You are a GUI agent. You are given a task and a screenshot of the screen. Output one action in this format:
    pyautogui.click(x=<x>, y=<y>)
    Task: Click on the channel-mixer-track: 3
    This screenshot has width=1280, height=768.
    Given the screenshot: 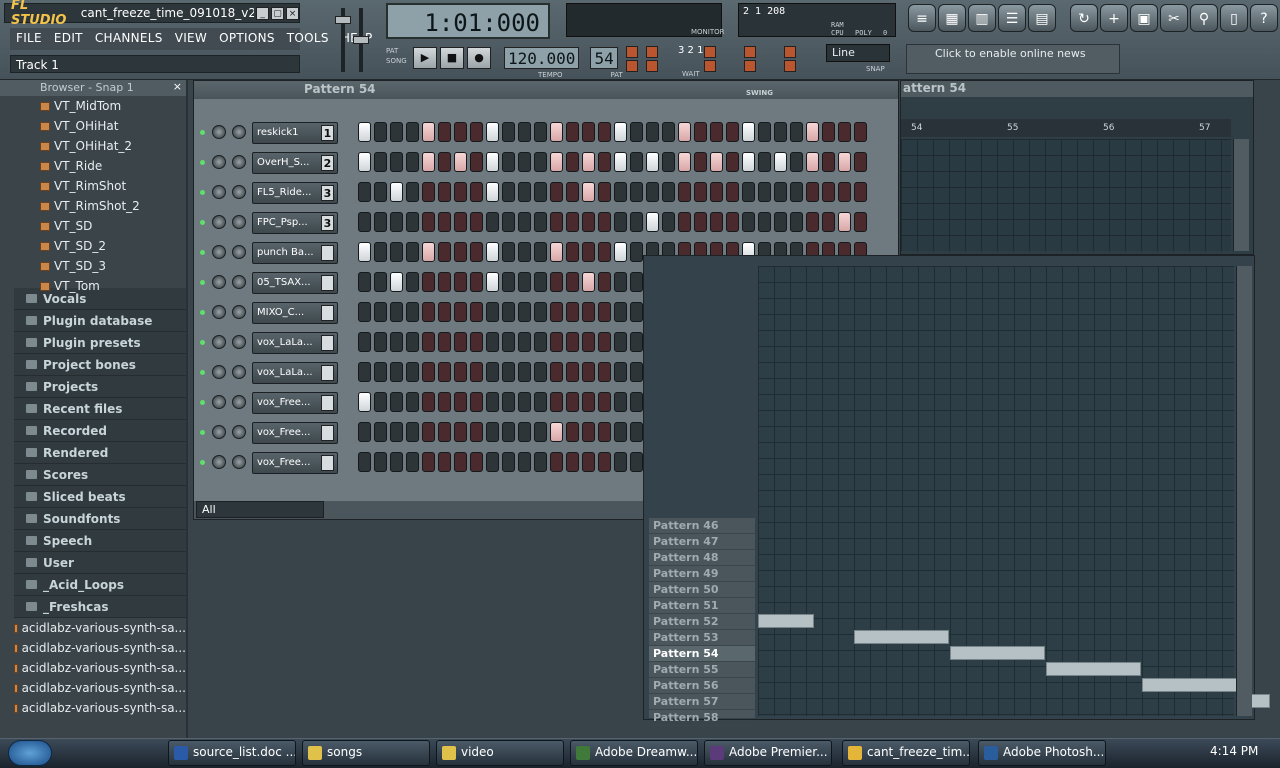 What is the action you would take?
    pyautogui.click(x=327, y=223)
    